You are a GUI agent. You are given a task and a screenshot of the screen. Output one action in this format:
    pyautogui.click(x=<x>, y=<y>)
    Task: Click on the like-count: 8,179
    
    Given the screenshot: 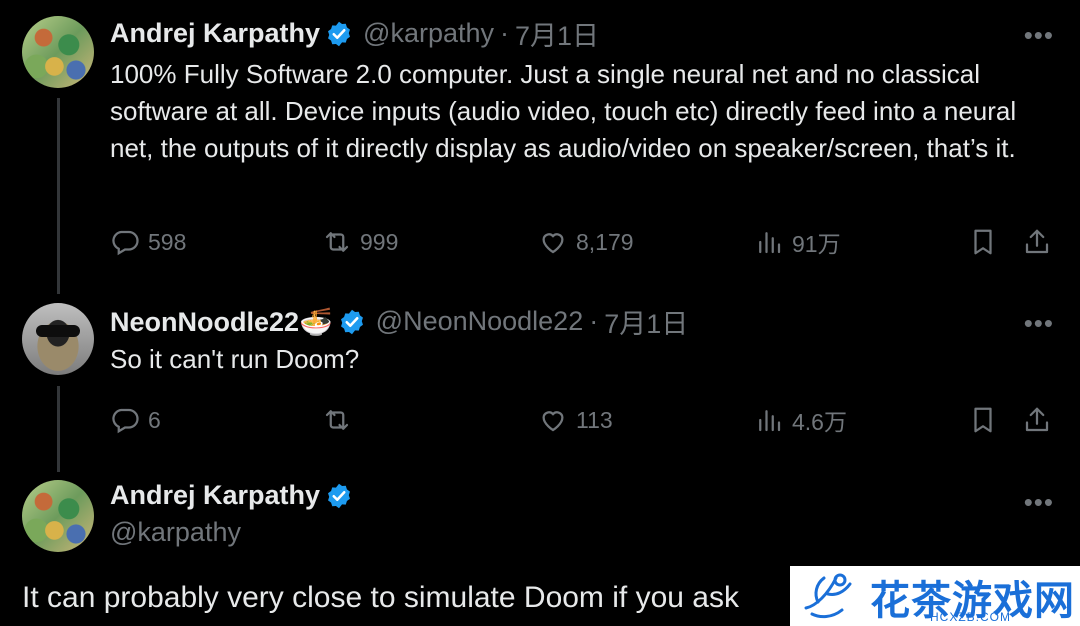 What is the action you would take?
    pyautogui.click(x=605, y=241)
    